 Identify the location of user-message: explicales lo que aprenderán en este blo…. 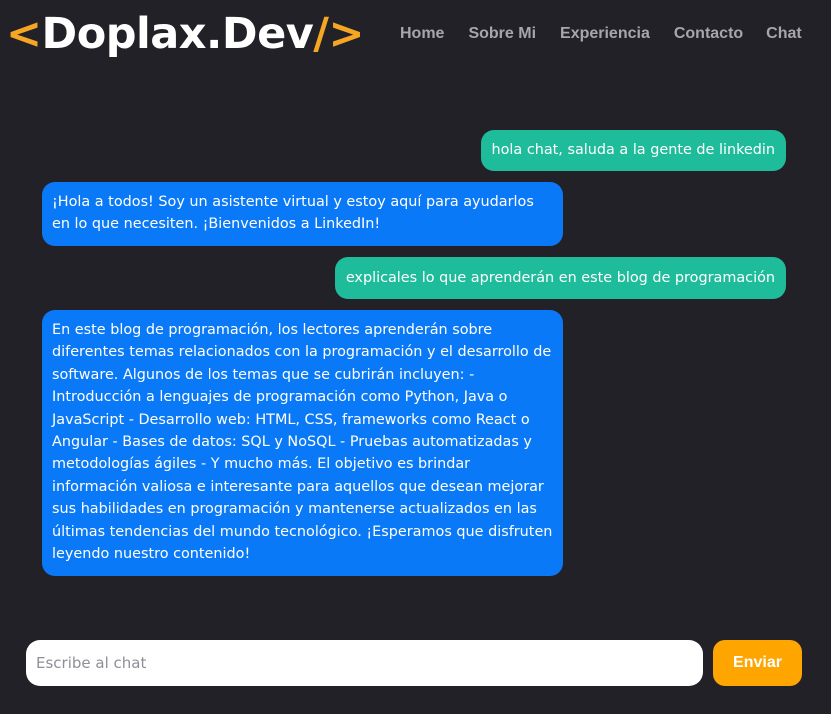
(560, 278).